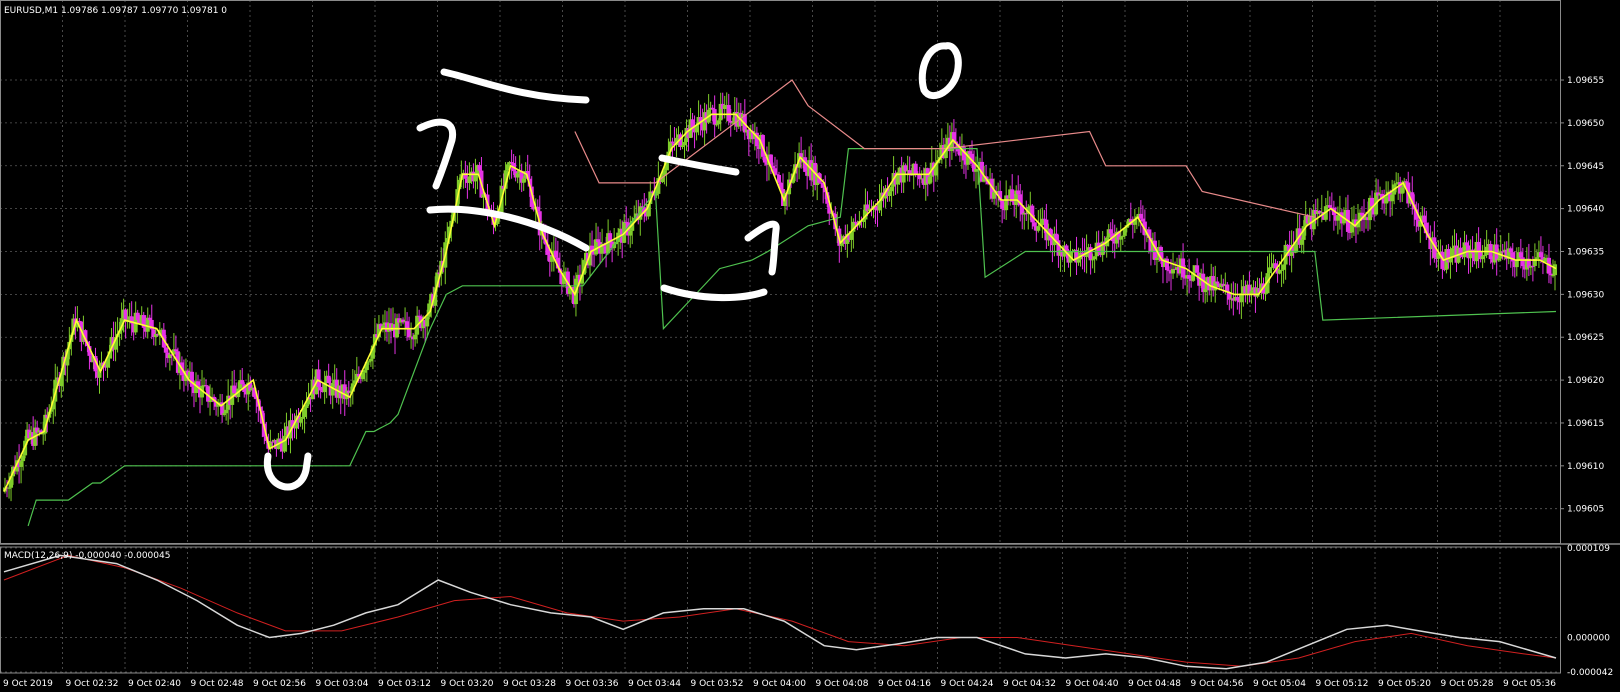 The height and width of the screenshot is (692, 1620). Describe the element at coordinates (217, 684) in the screenshot. I see `time-tick-label: 9 Oct 02:48` at that location.